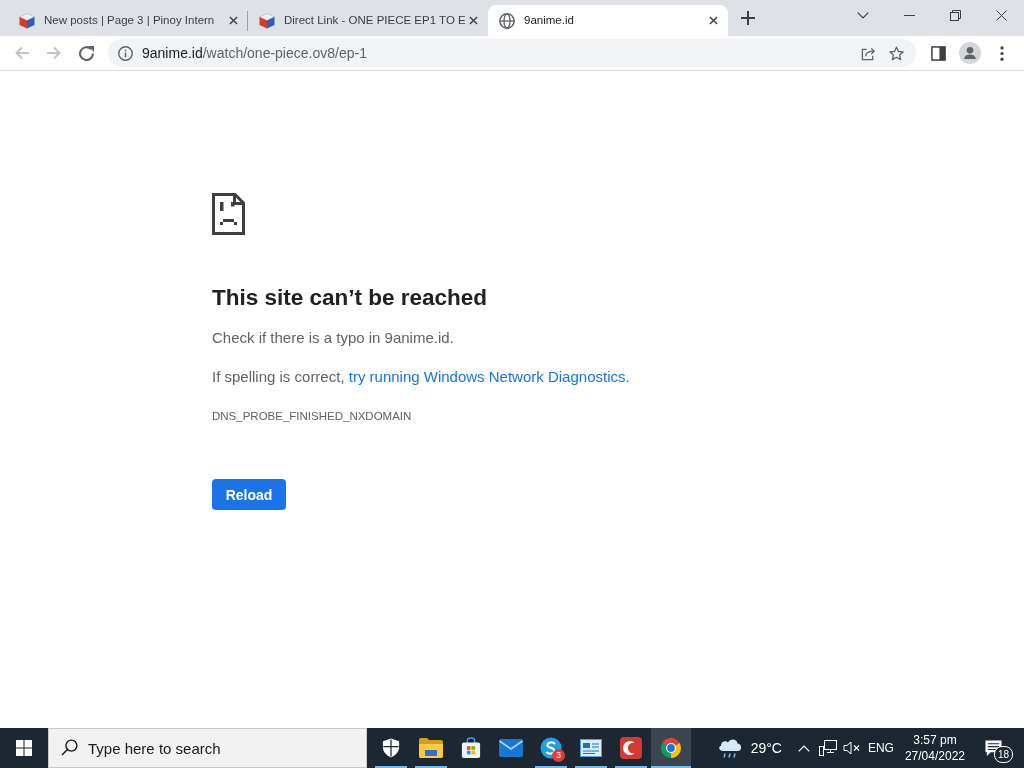 This screenshot has height=768, width=1024. What do you see at coordinates (970, 53) in the screenshot?
I see `avatar-icon` at bounding box center [970, 53].